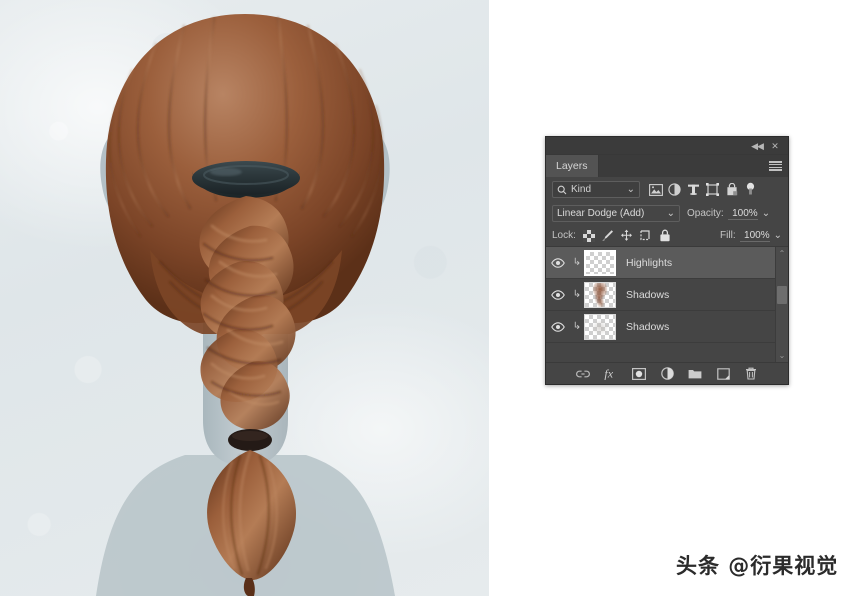 The width and height of the screenshot is (850, 596). Describe the element at coordinates (723, 374) in the screenshot. I see `new-layer-button` at that location.